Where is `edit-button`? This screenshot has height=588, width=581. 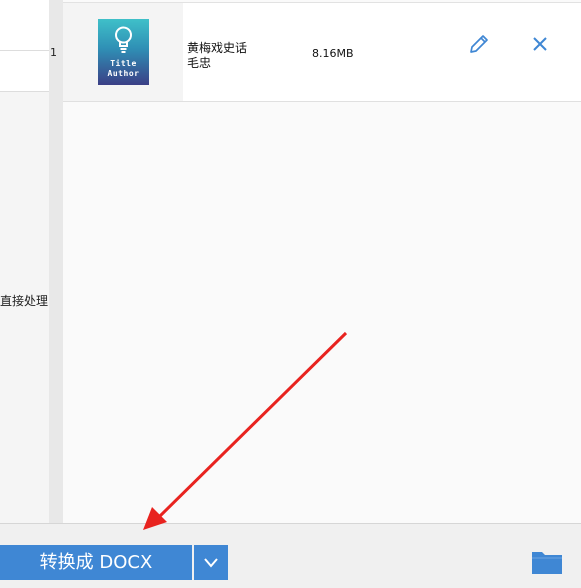 edit-button is located at coordinates (479, 44).